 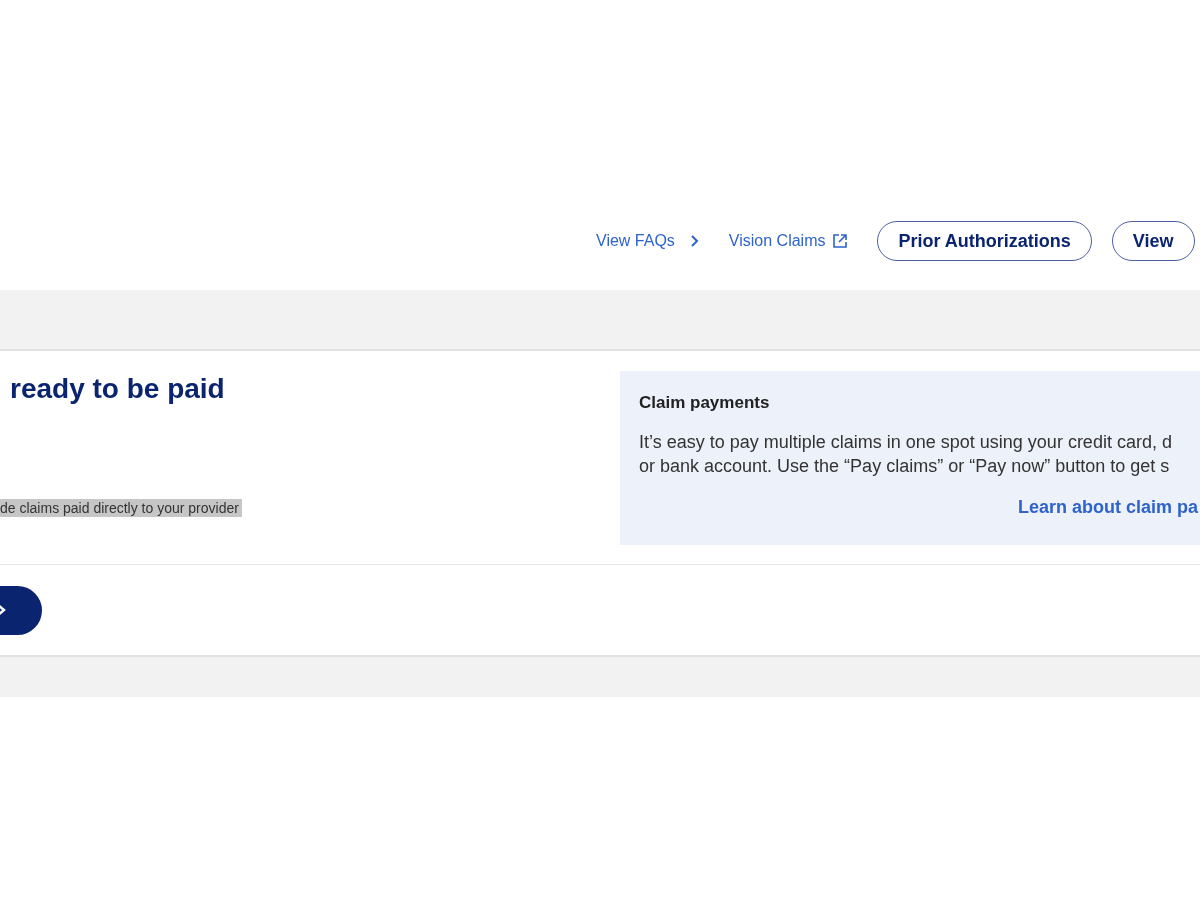 What do you see at coordinates (647, 241) in the screenshot?
I see `faq-link: View FAQs` at bounding box center [647, 241].